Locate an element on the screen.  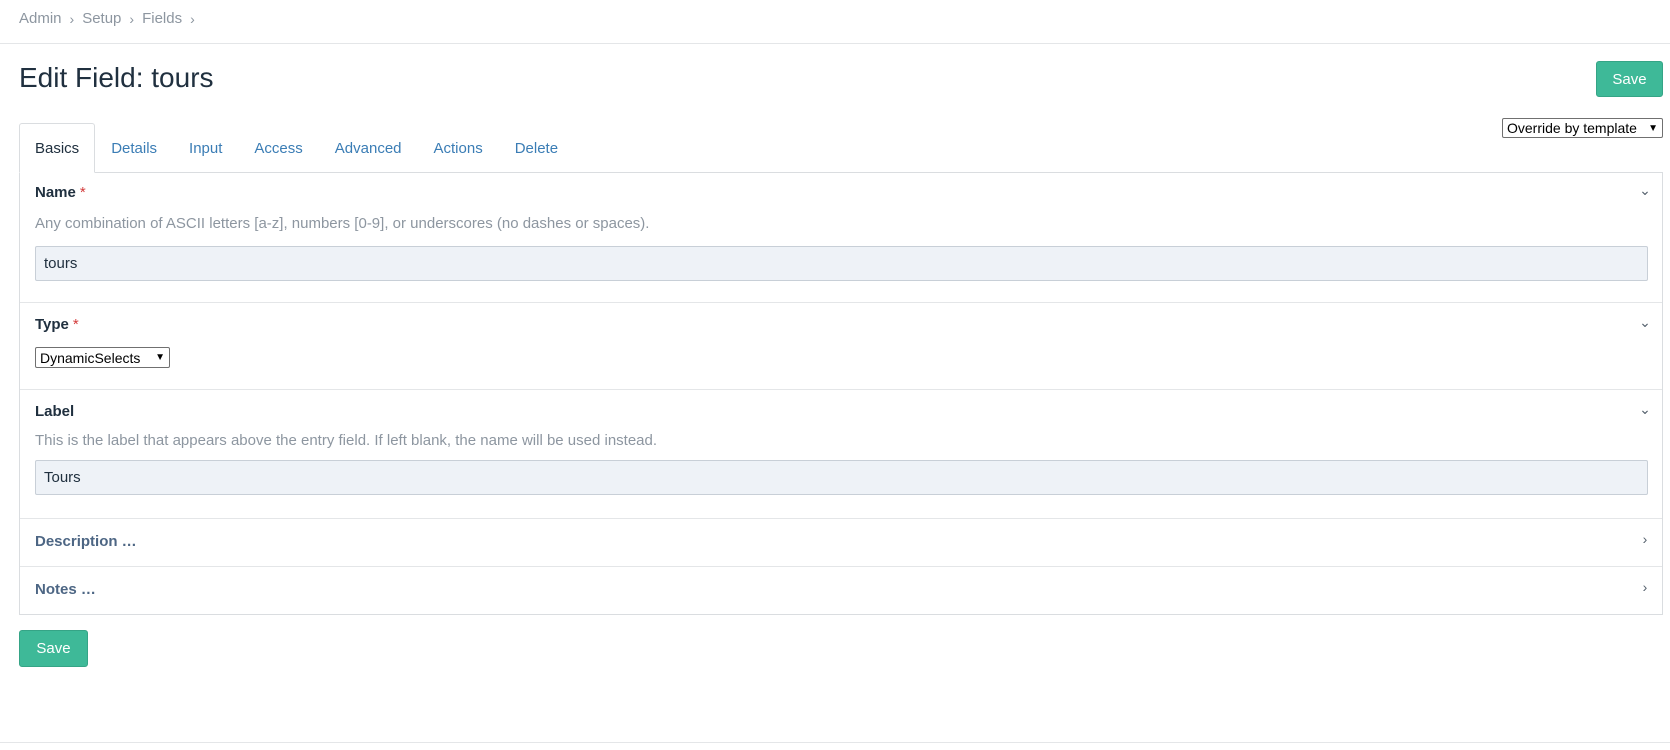
breadcrumb-setup: Setup is located at coordinates (101, 18).